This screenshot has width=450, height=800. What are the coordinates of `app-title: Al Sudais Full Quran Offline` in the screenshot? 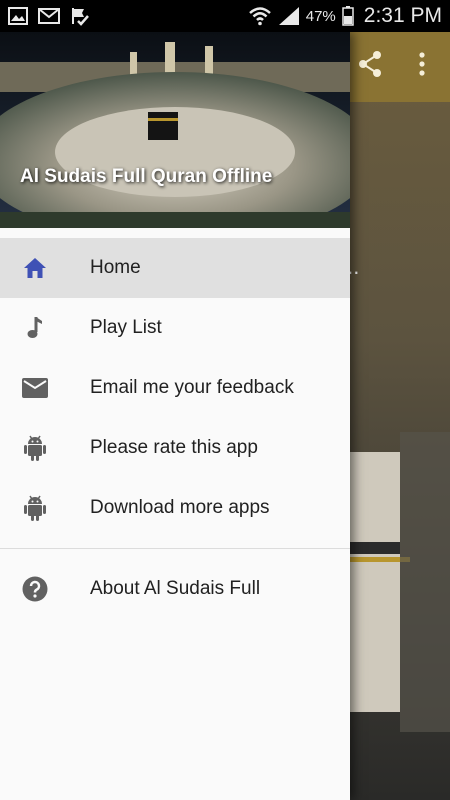 It's located at (146, 176).